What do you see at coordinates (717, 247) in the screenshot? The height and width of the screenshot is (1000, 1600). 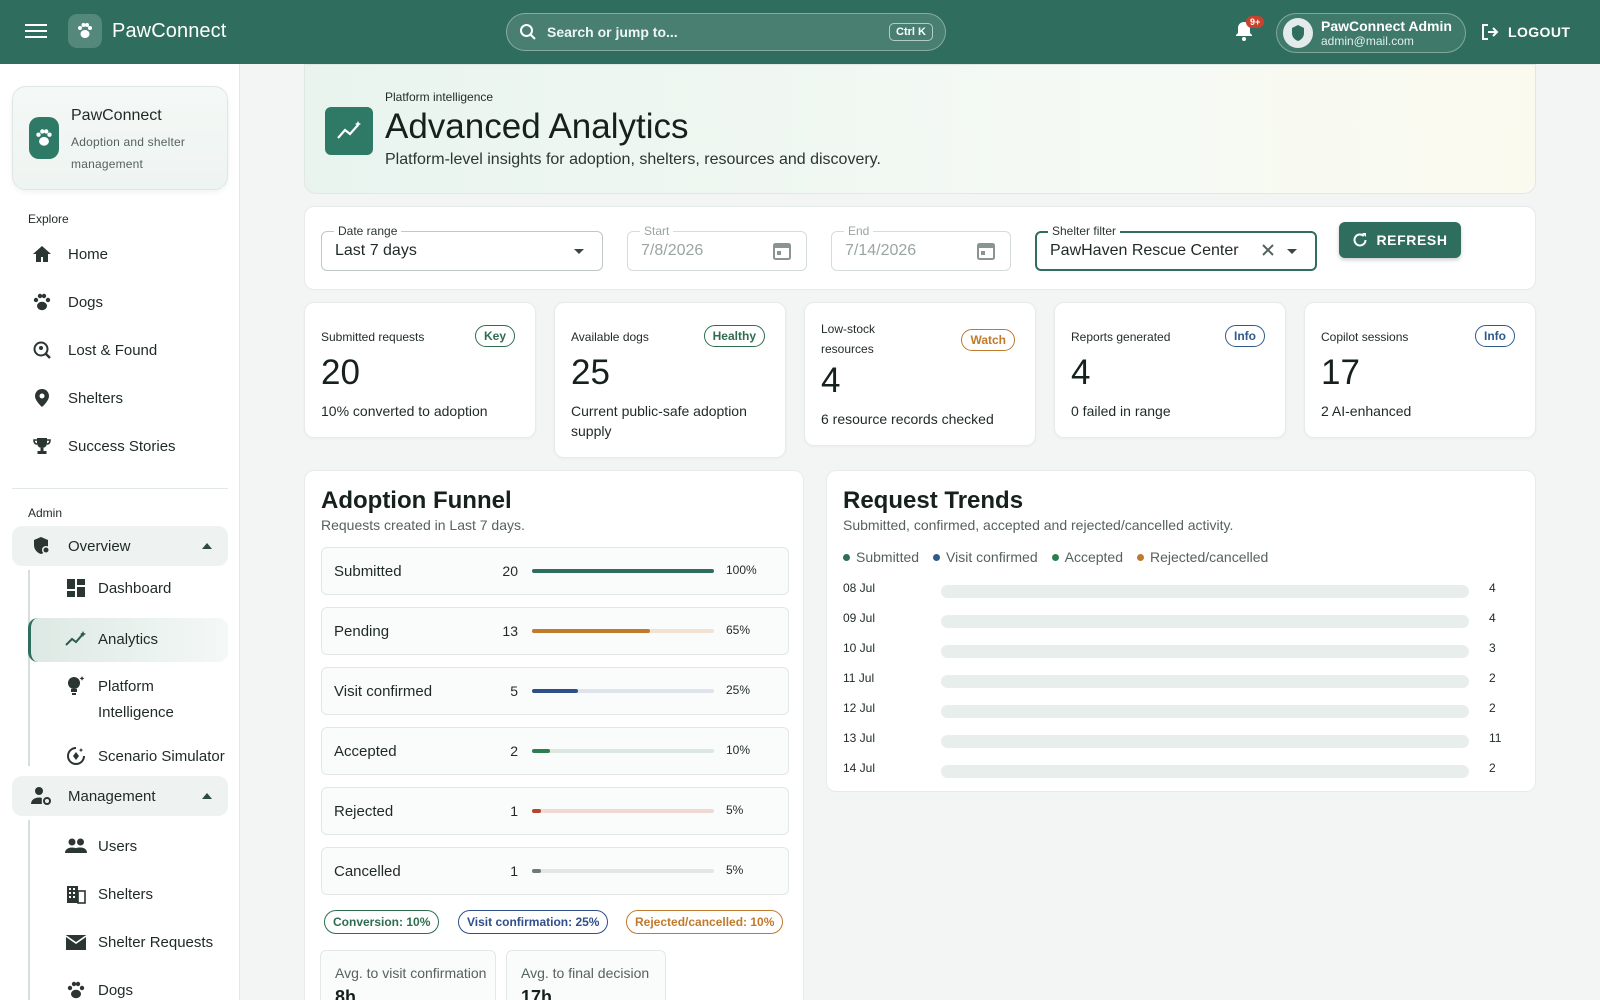 I see `start-date-field: Start 7/8/2026` at bounding box center [717, 247].